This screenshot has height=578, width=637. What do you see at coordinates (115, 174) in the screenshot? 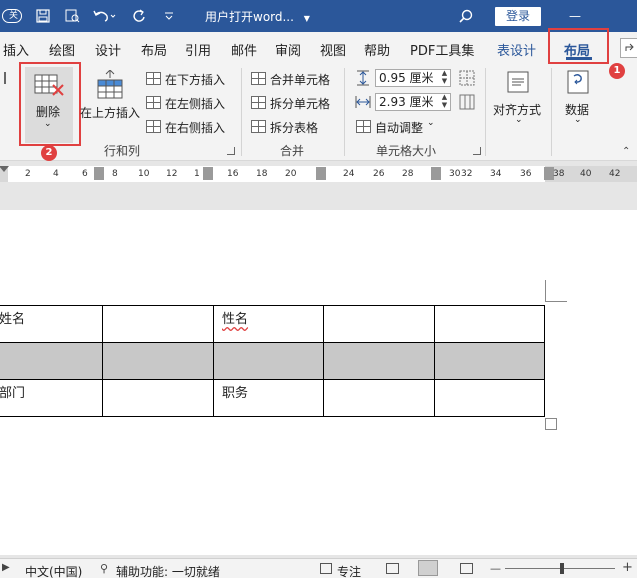
I see `ruler-tick-label: 8` at bounding box center [115, 174].